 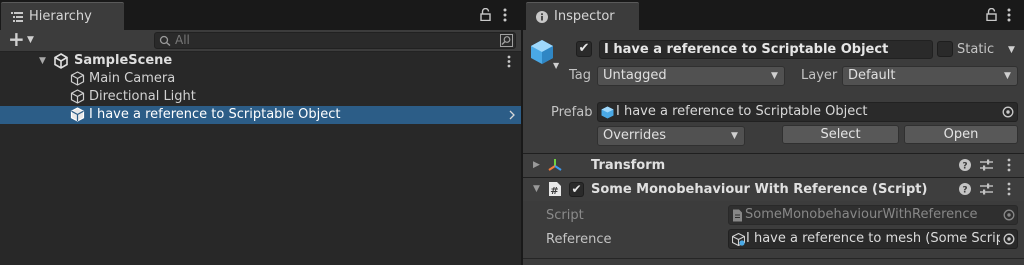 What do you see at coordinates (260, 15) in the screenshot?
I see `hierarchy-tab-strip: Hierarchy` at bounding box center [260, 15].